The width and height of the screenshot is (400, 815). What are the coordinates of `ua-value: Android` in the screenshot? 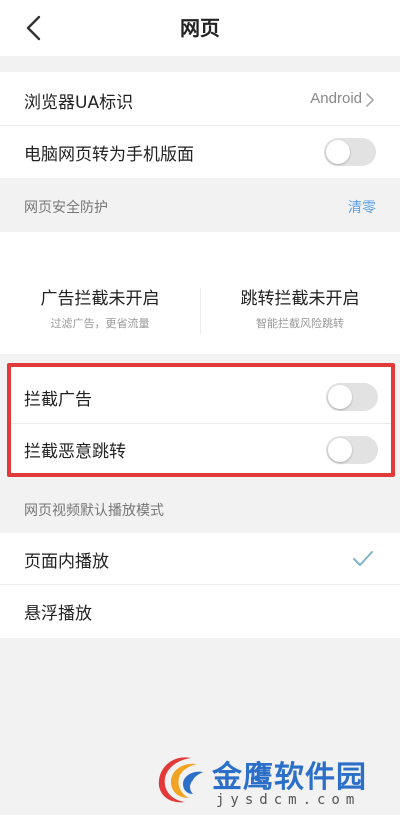 It's located at (336, 98).